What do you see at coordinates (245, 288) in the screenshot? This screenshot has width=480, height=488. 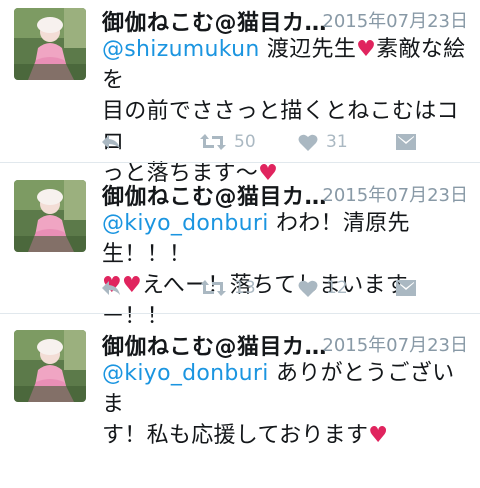 I see `retweet-count: 13` at bounding box center [245, 288].